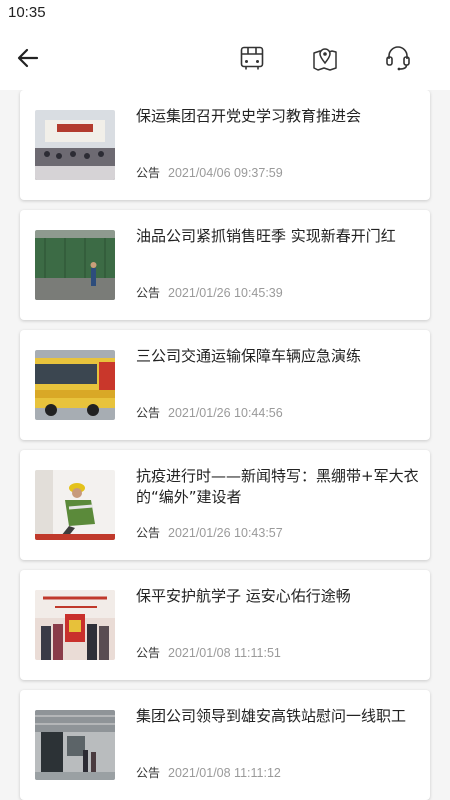 The height and width of the screenshot is (800, 450). Describe the element at coordinates (225, 293) in the screenshot. I see `news-date: 2021/01/26 10:45:39` at that location.